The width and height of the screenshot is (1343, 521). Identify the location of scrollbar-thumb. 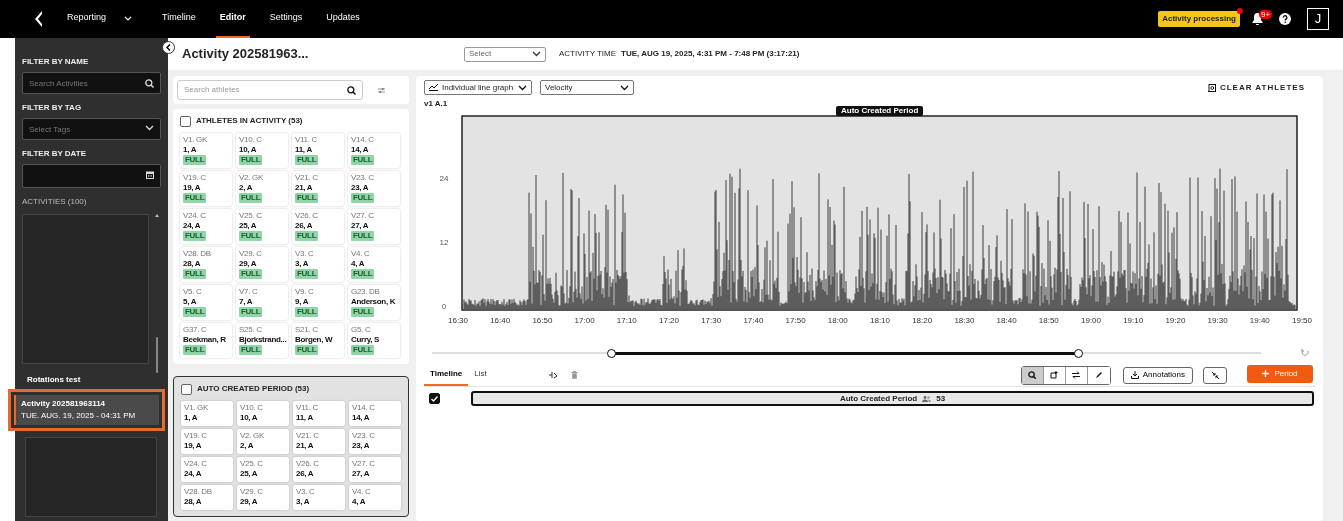
(157, 355).